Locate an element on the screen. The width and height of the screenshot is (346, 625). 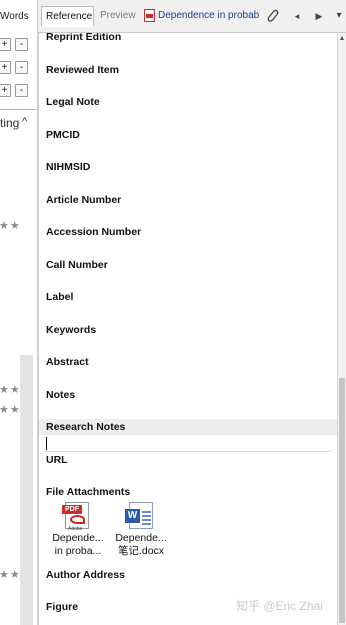
tab-pdf-title: Dependence in probab is located at coordinates (209, 15).